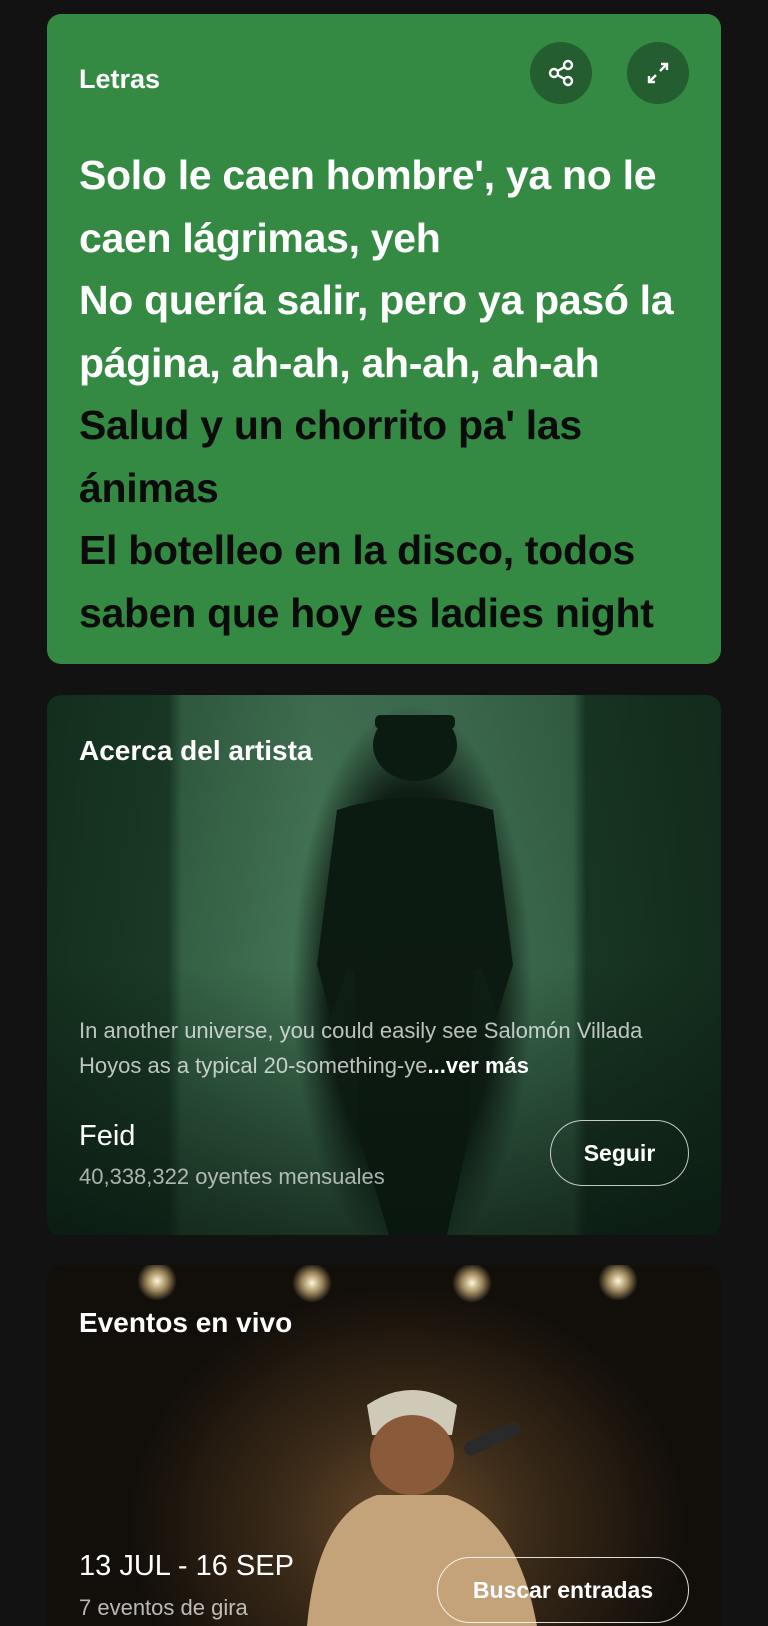  I want to click on lyric-line: No quería salir, pero ya pasó la, so click(376, 300).